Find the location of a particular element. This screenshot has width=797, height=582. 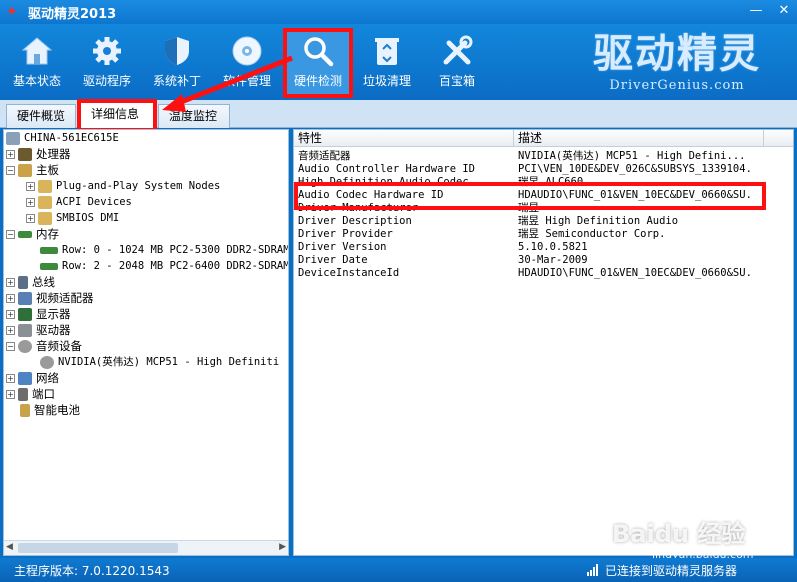

tree-label: Row: 2 - 2048 MB PC2-6400 DDR2-SDRAM 金 is located at coordinates (175, 266).